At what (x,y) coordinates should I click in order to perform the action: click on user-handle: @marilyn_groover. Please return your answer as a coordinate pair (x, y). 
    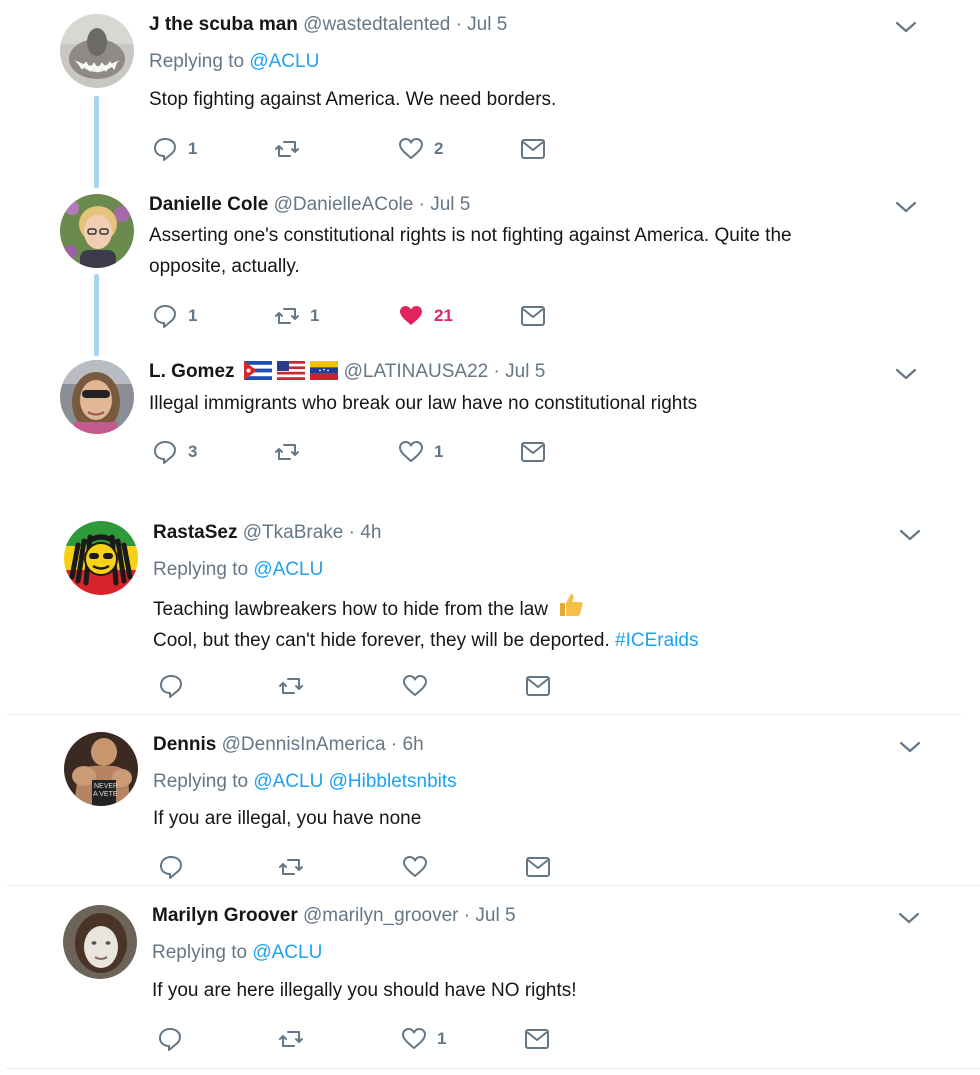
    Looking at the image, I should click on (381, 915).